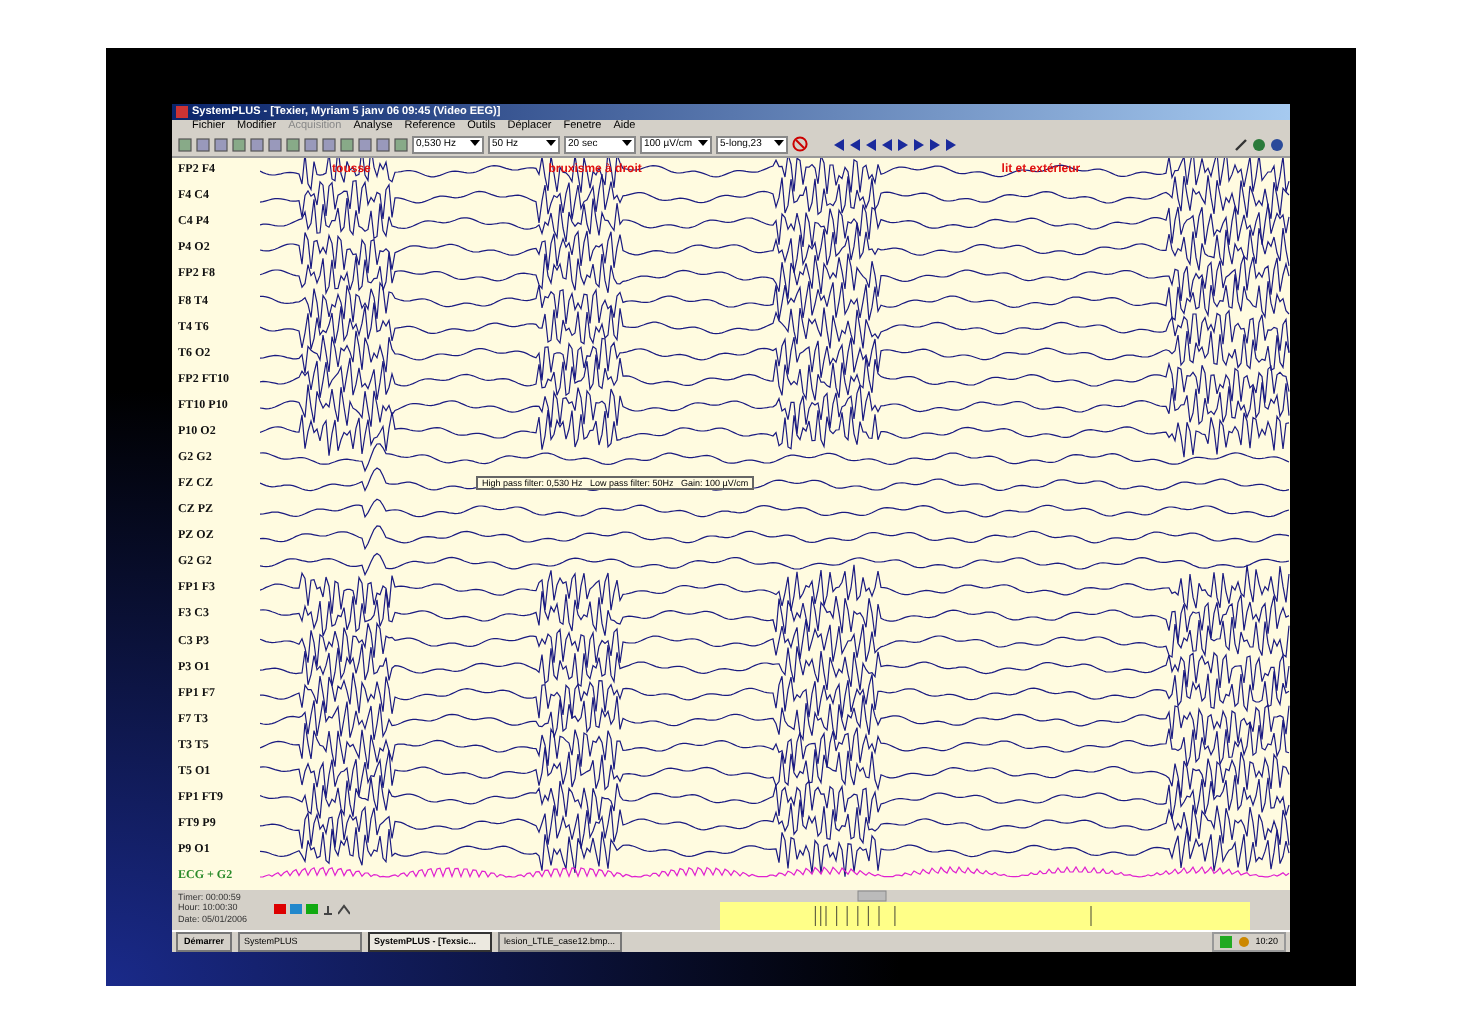  I want to click on pen-icon, so click(1241, 144).